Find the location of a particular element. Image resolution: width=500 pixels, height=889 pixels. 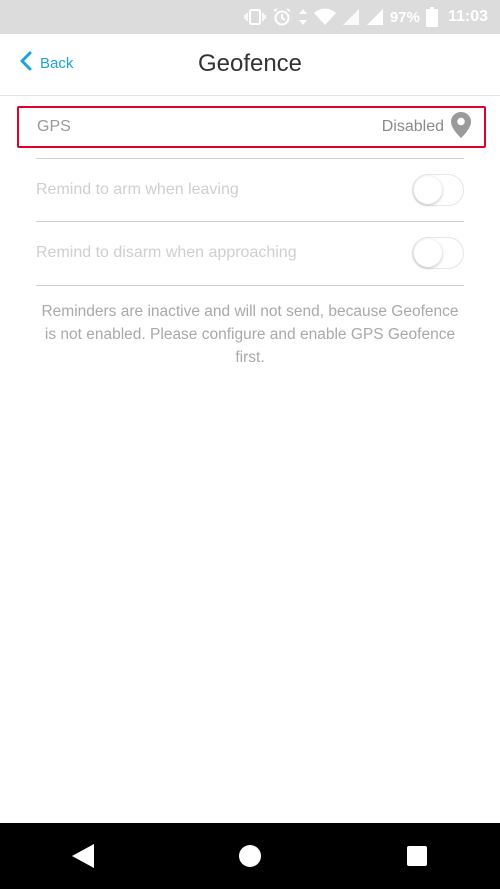

nav-home-button is located at coordinates (250, 856).